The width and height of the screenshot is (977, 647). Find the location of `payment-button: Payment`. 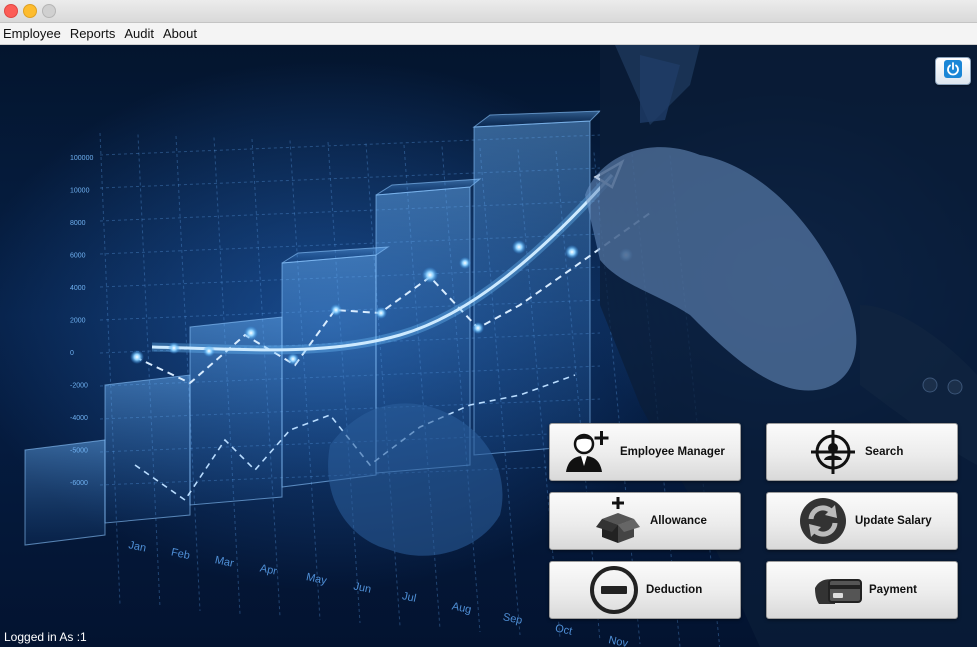

payment-button: Payment is located at coordinates (862, 590).